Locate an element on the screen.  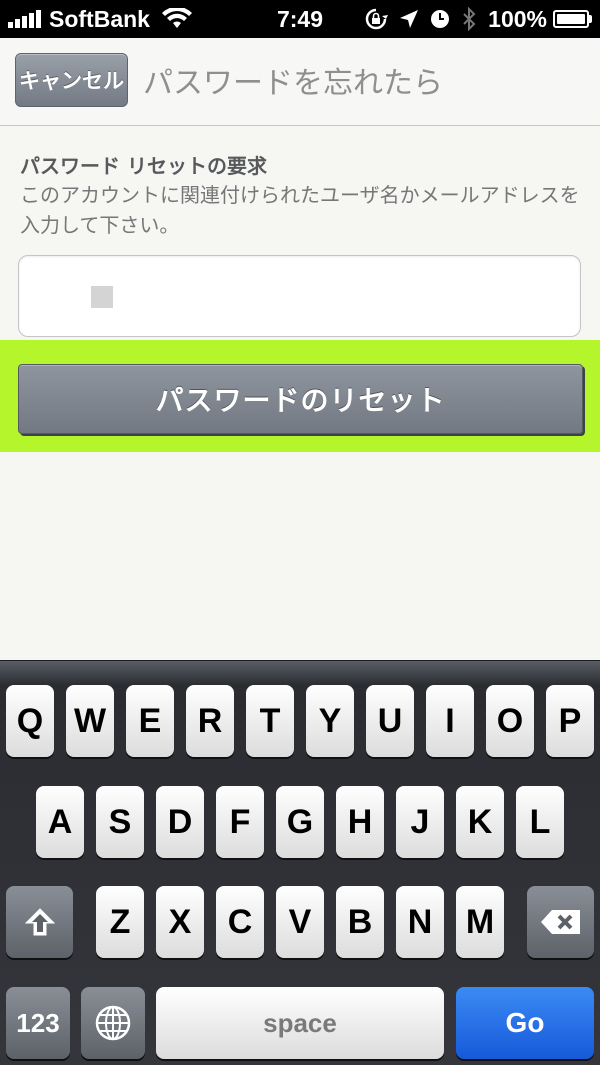
username-or-email-input is located at coordinates (299, 296).